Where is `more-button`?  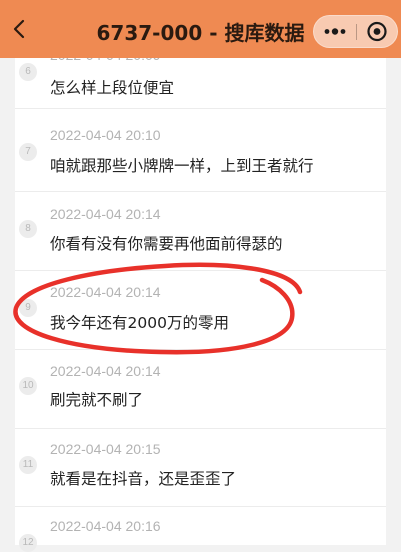 more-button is located at coordinates (335, 31).